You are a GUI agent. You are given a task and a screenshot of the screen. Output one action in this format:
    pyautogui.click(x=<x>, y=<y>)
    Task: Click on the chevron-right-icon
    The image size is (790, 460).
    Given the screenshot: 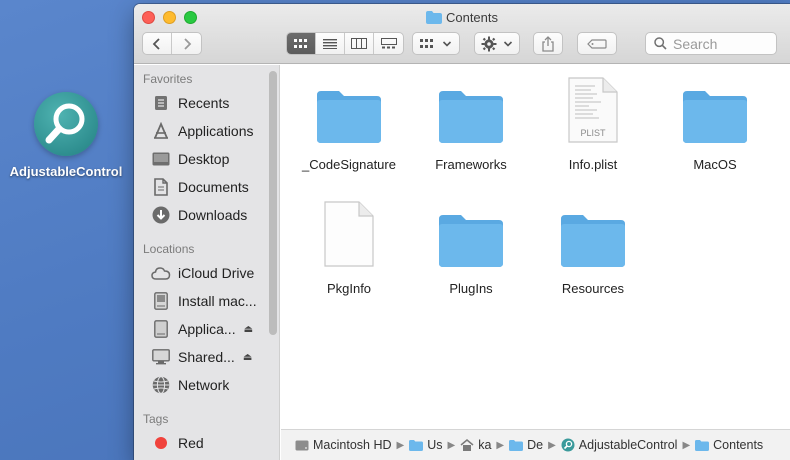 What is the action you would take?
    pyautogui.click(x=187, y=43)
    